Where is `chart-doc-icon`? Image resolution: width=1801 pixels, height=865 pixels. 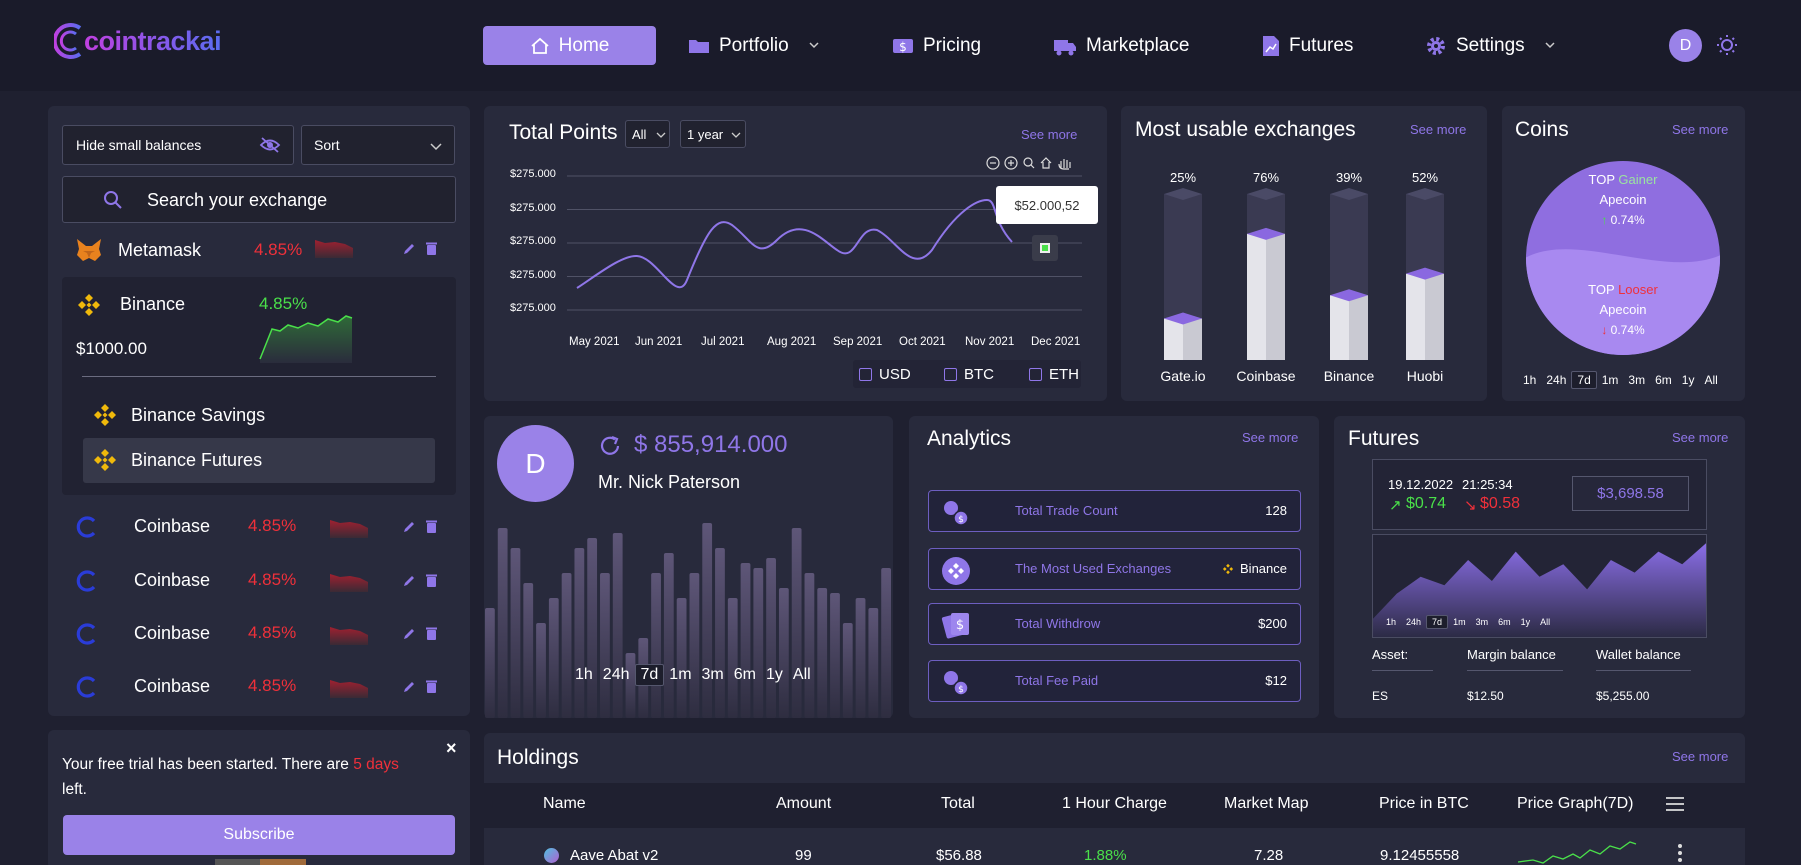
chart-doc-icon is located at coordinates (1271, 45).